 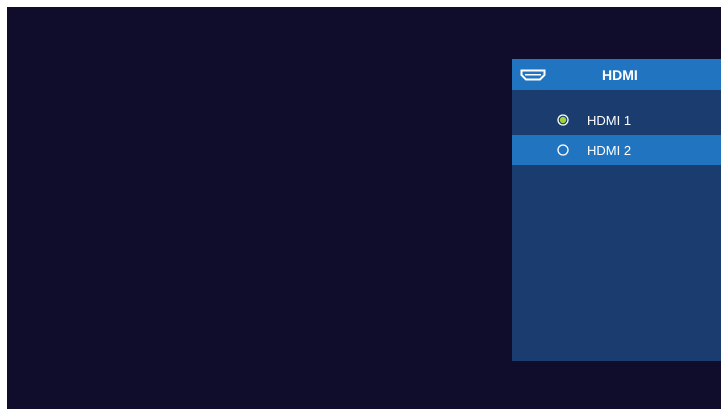 What do you see at coordinates (620, 74) in the screenshot?
I see `panel-title: HDMI` at bounding box center [620, 74].